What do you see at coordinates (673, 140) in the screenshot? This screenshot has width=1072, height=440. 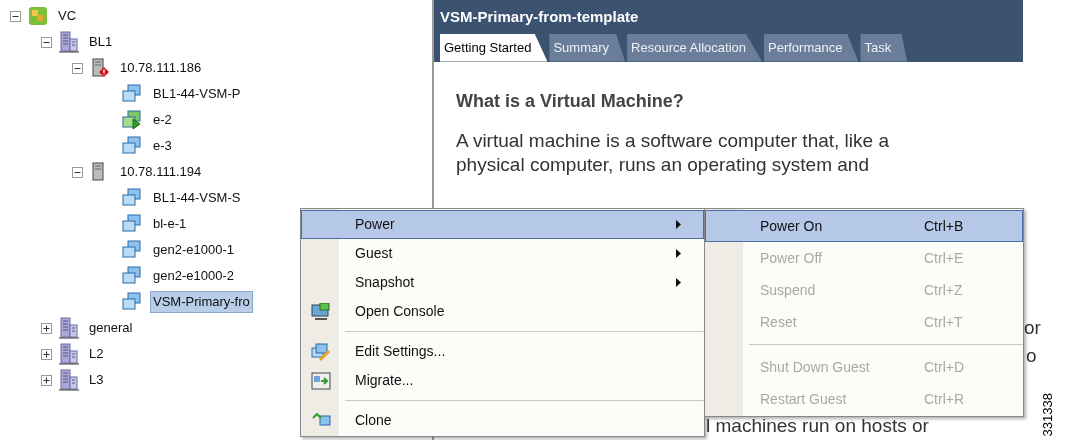 I see `paragraph-line: A virtual machine is a software computer that, like a` at bounding box center [673, 140].